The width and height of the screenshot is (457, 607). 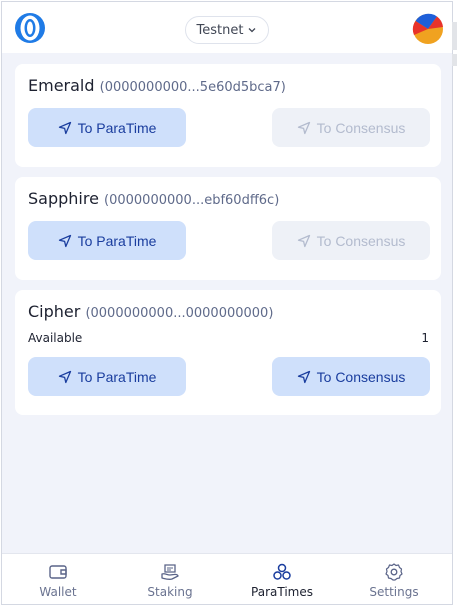 What do you see at coordinates (170, 591) in the screenshot?
I see `nav-label: Staking` at bounding box center [170, 591].